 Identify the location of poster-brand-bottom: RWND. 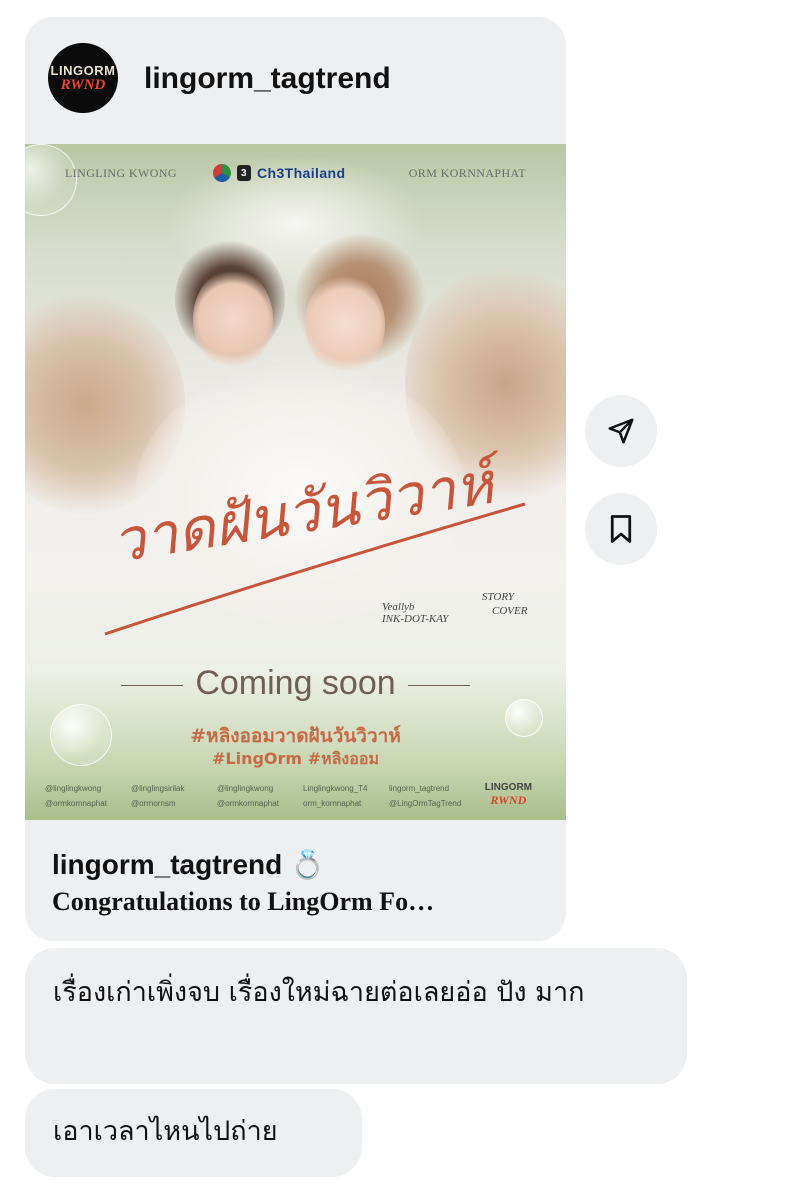
(508, 800).